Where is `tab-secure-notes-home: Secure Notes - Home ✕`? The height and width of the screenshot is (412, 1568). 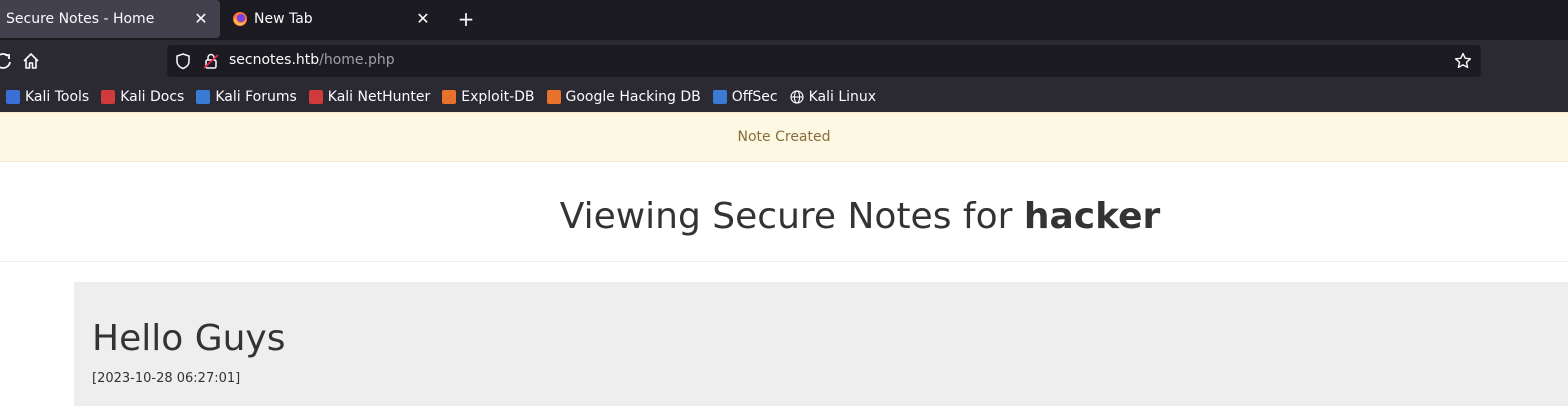 tab-secure-notes-home: Secure Notes - Home ✕ is located at coordinates (110, 19).